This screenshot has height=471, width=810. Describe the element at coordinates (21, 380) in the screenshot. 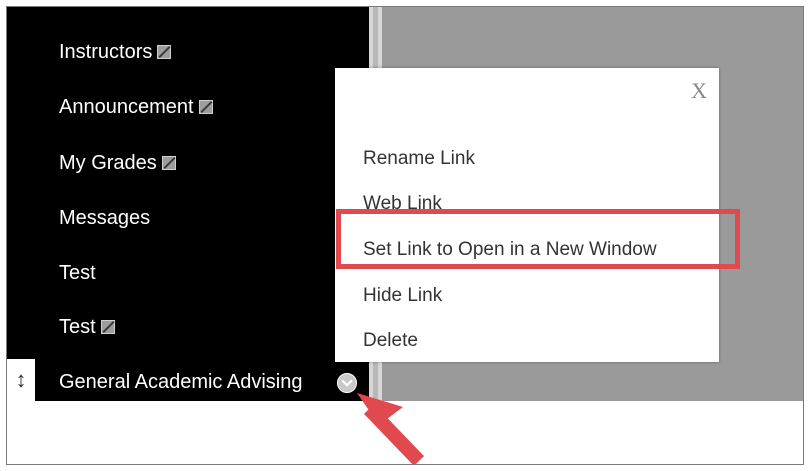

I see `drag-handle-icon: ↕` at that location.